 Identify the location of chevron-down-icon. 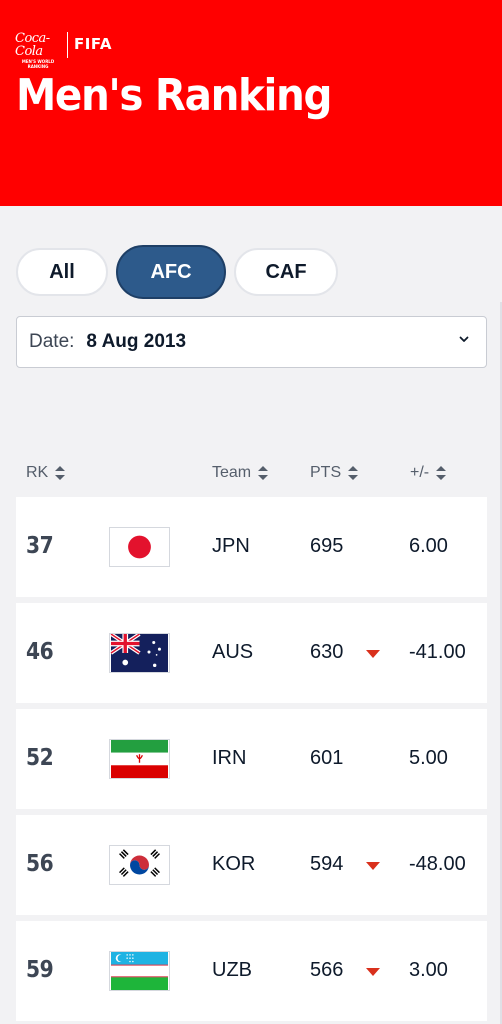
(464, 339).